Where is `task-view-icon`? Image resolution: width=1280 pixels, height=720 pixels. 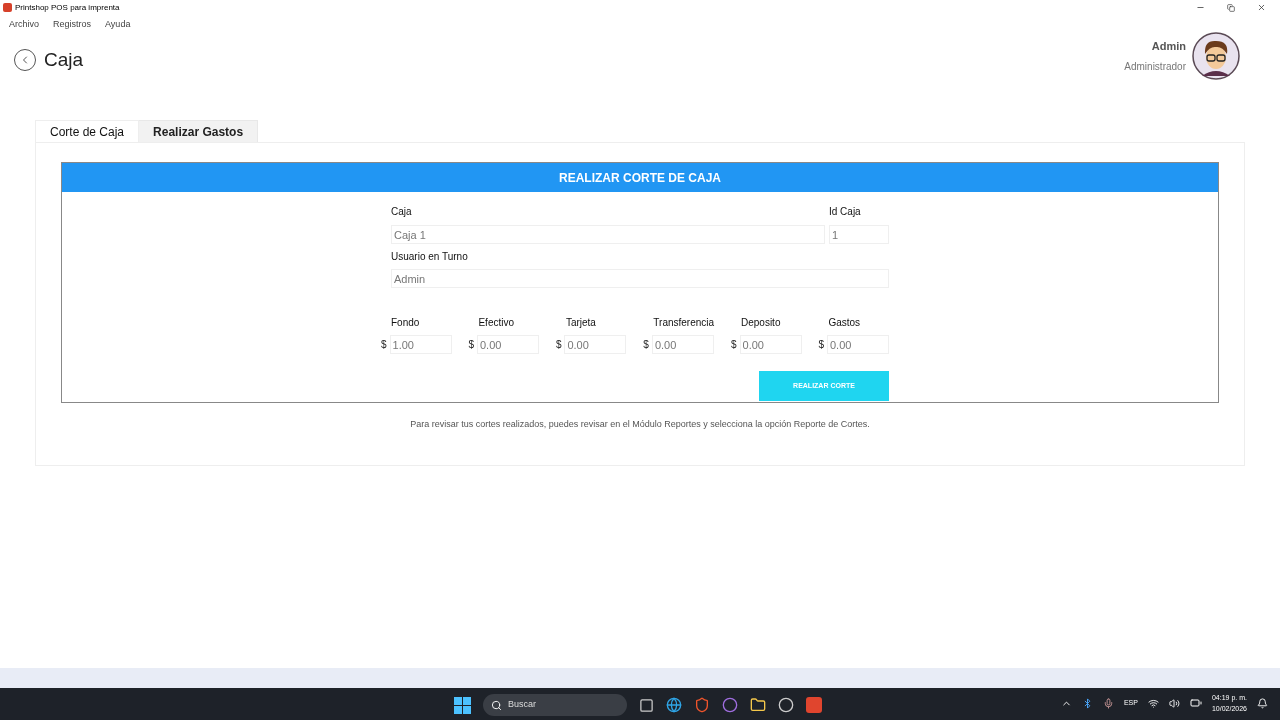
task-view-icon is located at coordinates (646, 705).